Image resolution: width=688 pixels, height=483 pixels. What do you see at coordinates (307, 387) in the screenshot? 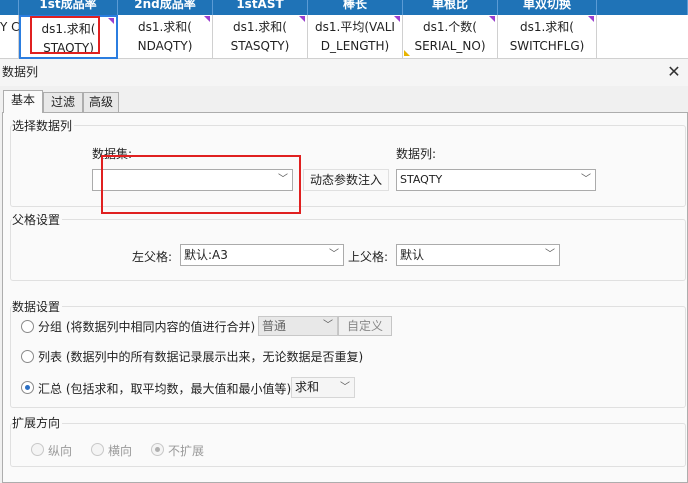
I see `summary-func-value: 求和` at bounding box center [307, 387].